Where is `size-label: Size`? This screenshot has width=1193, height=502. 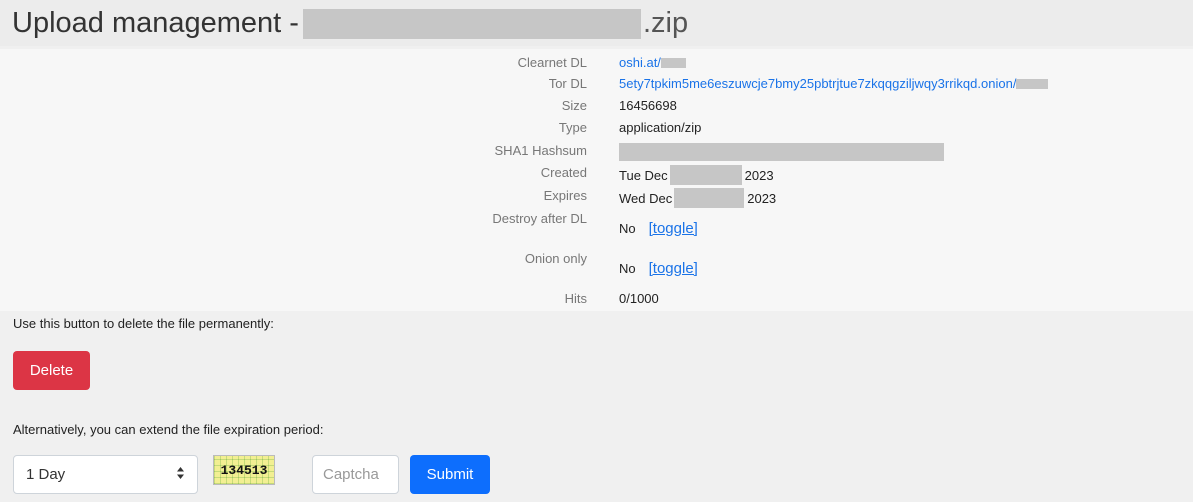 size-label: Size is located at coordinates (574, 105).